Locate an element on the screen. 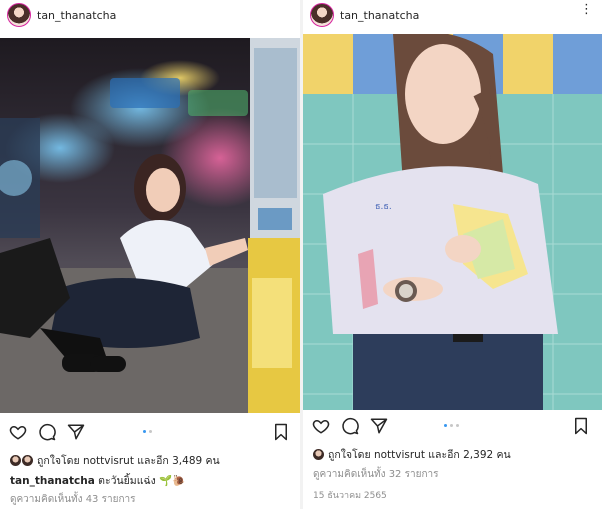  svg-text: ธ.ธ. is located at coordinates (383, 207).